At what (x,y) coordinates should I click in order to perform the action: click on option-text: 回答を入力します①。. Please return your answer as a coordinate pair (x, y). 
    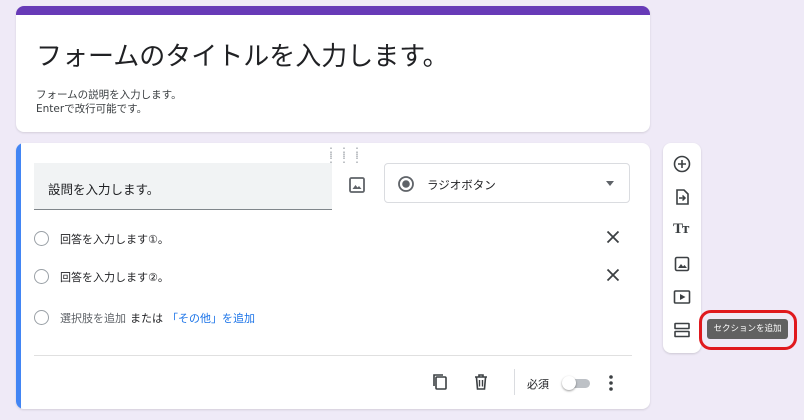
    Looking at the image, I should click on (114, 239).